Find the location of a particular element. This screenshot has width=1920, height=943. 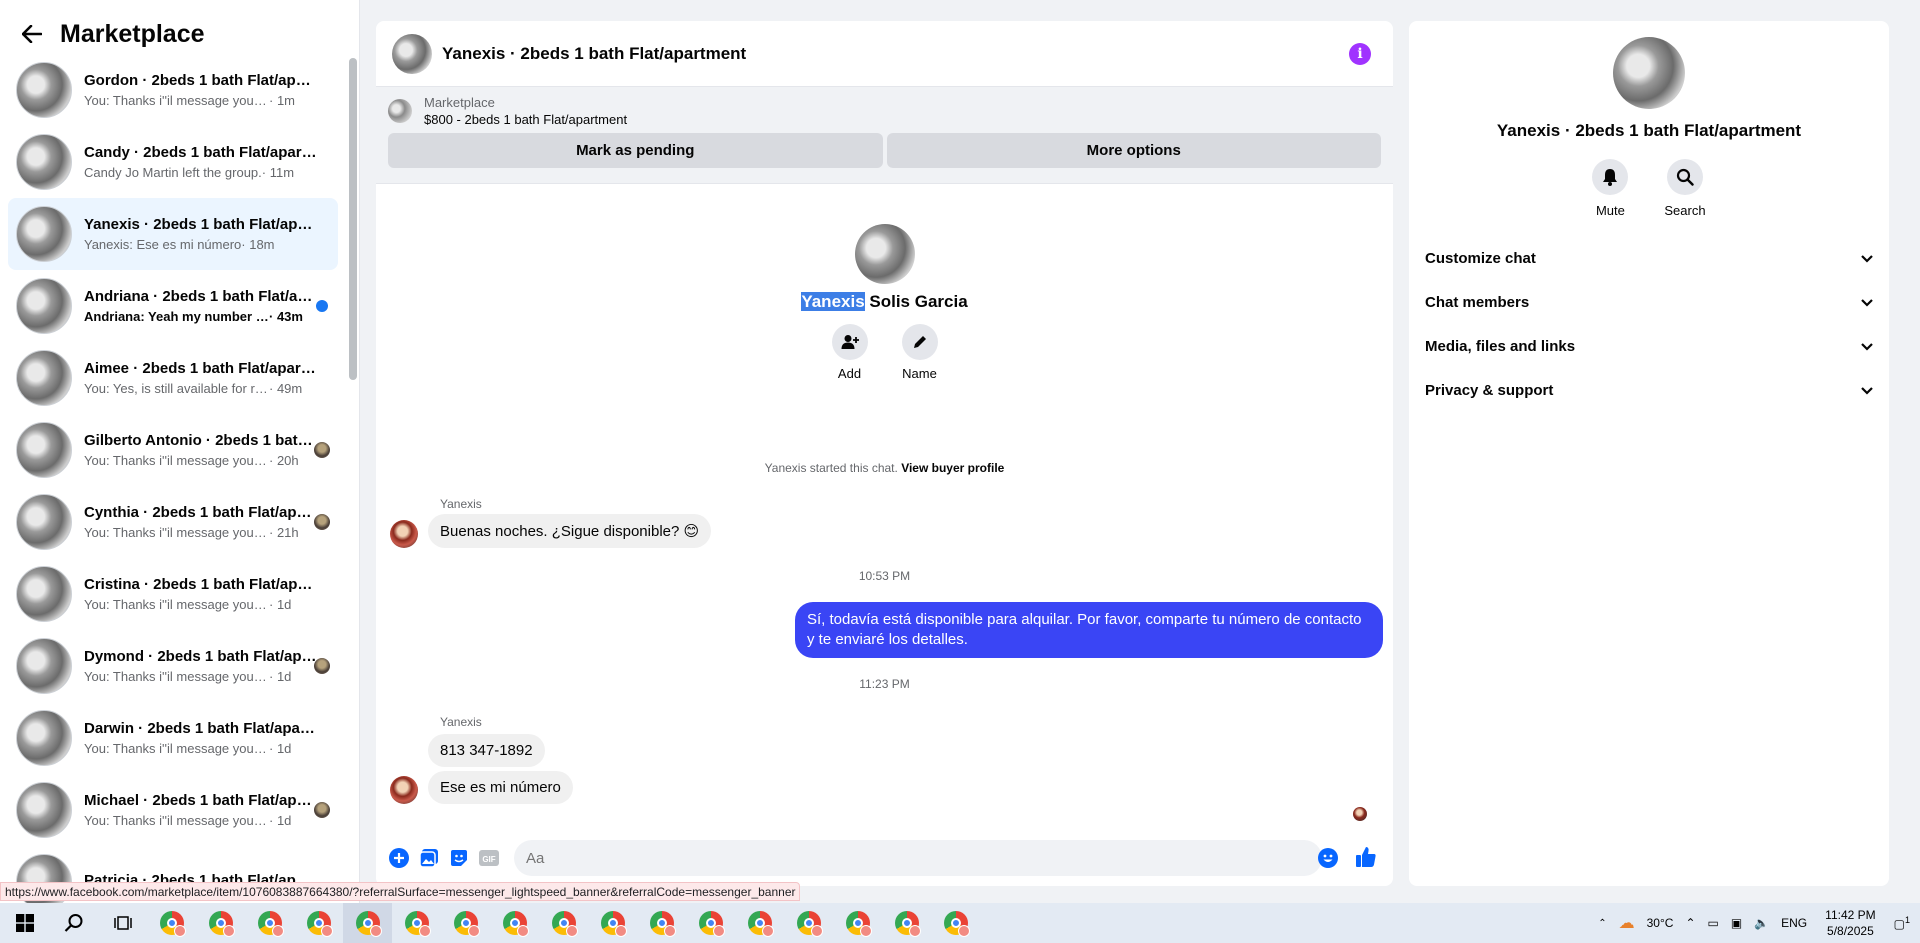

profile-badge is located at coordinates (180, 931).